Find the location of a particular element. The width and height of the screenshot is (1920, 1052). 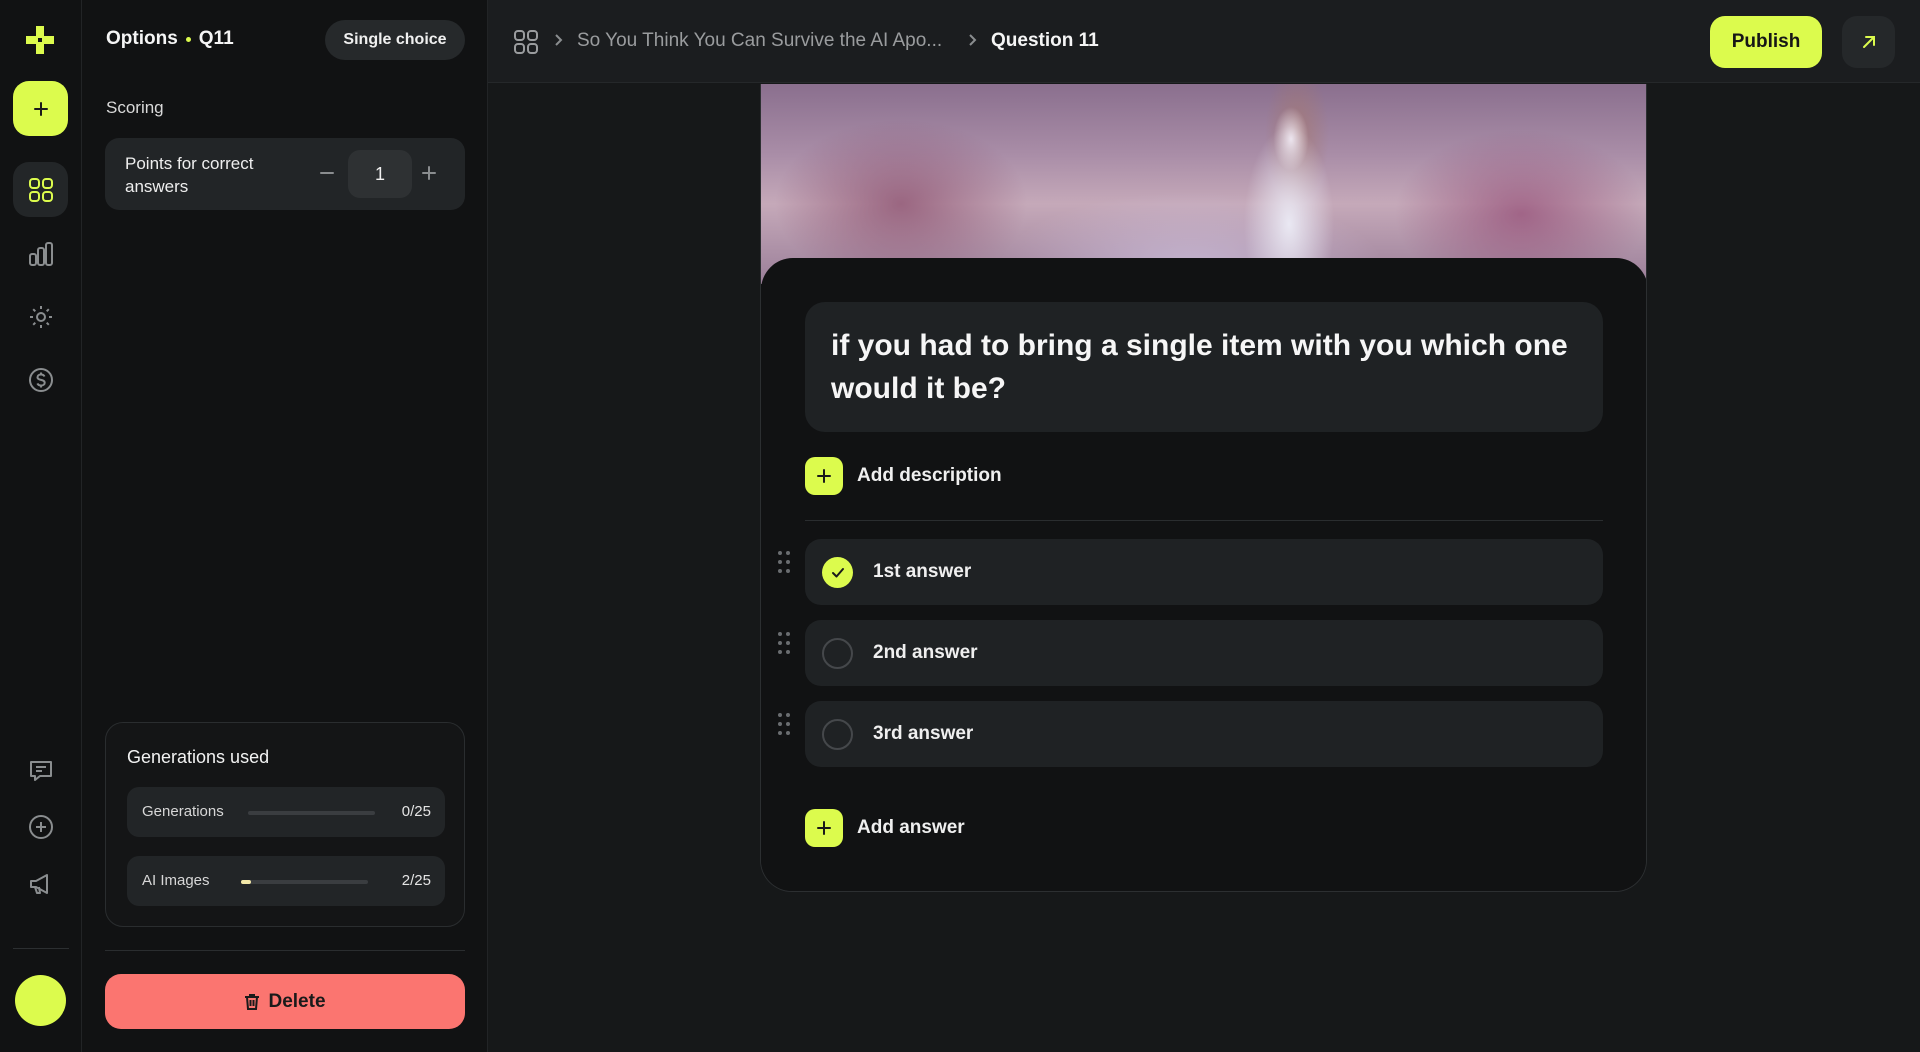

generations-label: Generations is located at coordinates (183, 811).